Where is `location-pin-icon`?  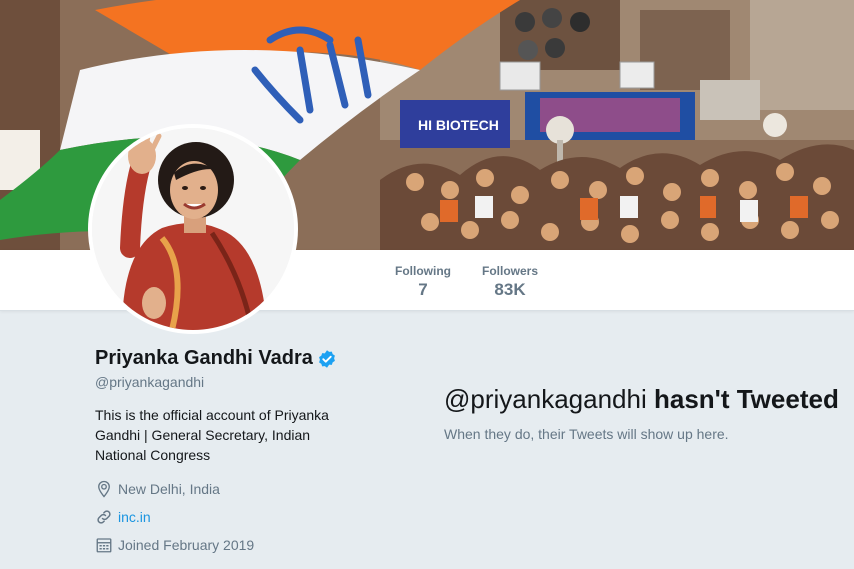
location-pin-icon is located at coordinates (104, 489).